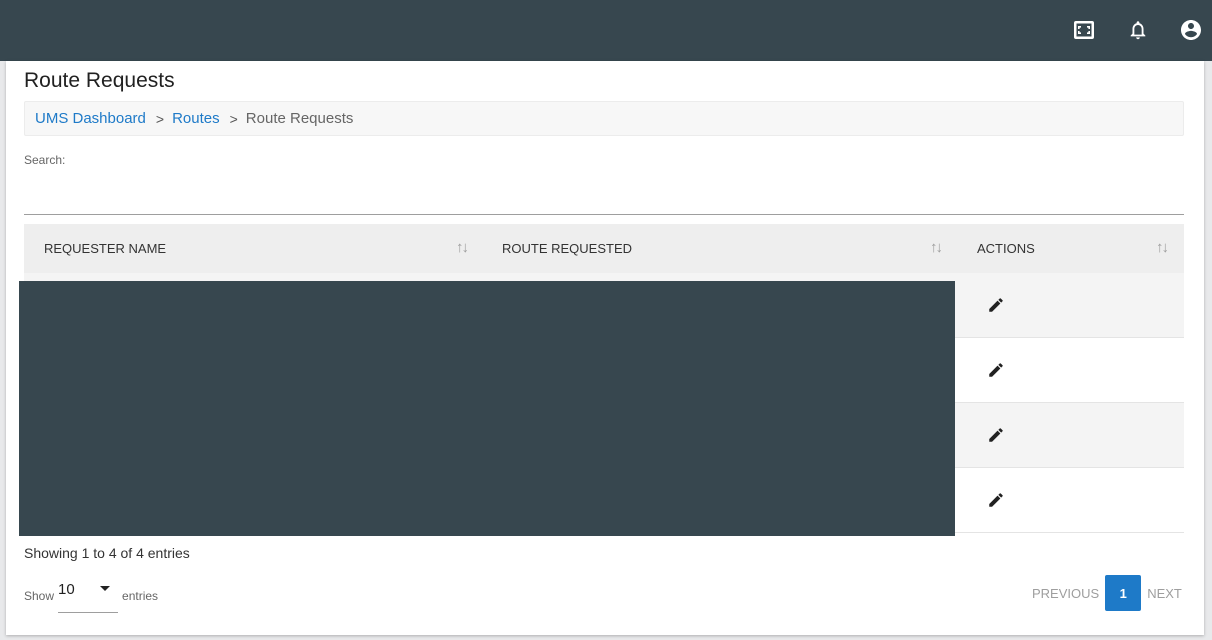 This screenshot has height=640, width=1212. What do you see at coordinates (1057, 248) in the screenshot?
I see `column-header-actions: ACTIONS` at bounding box center [1057, 248].